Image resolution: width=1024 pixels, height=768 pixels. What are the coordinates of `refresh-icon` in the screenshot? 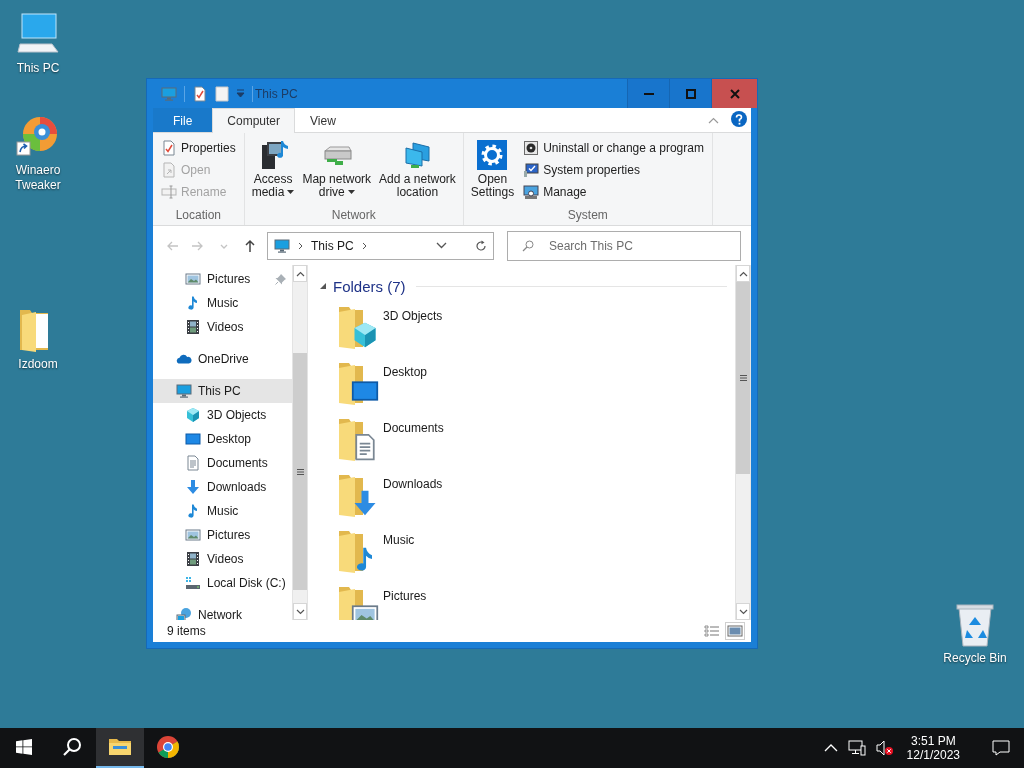 It's located at (481, 245).